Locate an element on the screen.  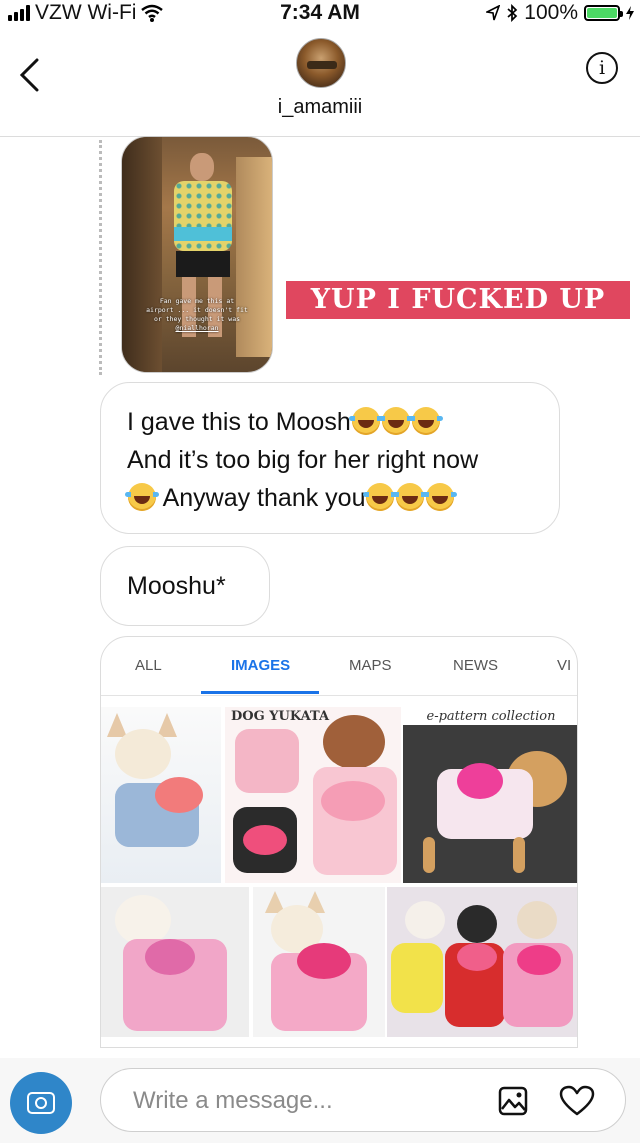
story-caption-line: @niallhoran is located at coordinates (197, 328).